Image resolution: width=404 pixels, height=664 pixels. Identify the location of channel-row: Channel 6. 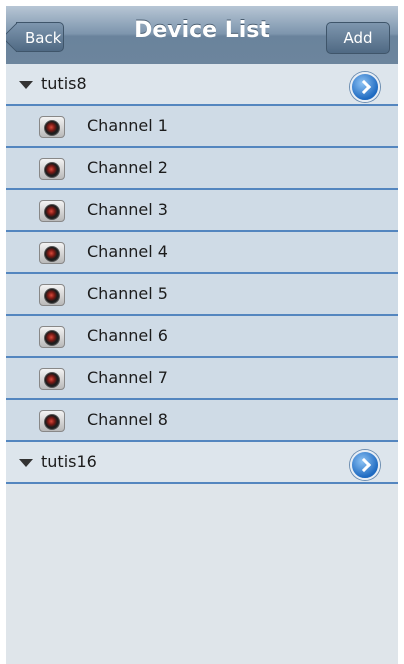
(202, 337).